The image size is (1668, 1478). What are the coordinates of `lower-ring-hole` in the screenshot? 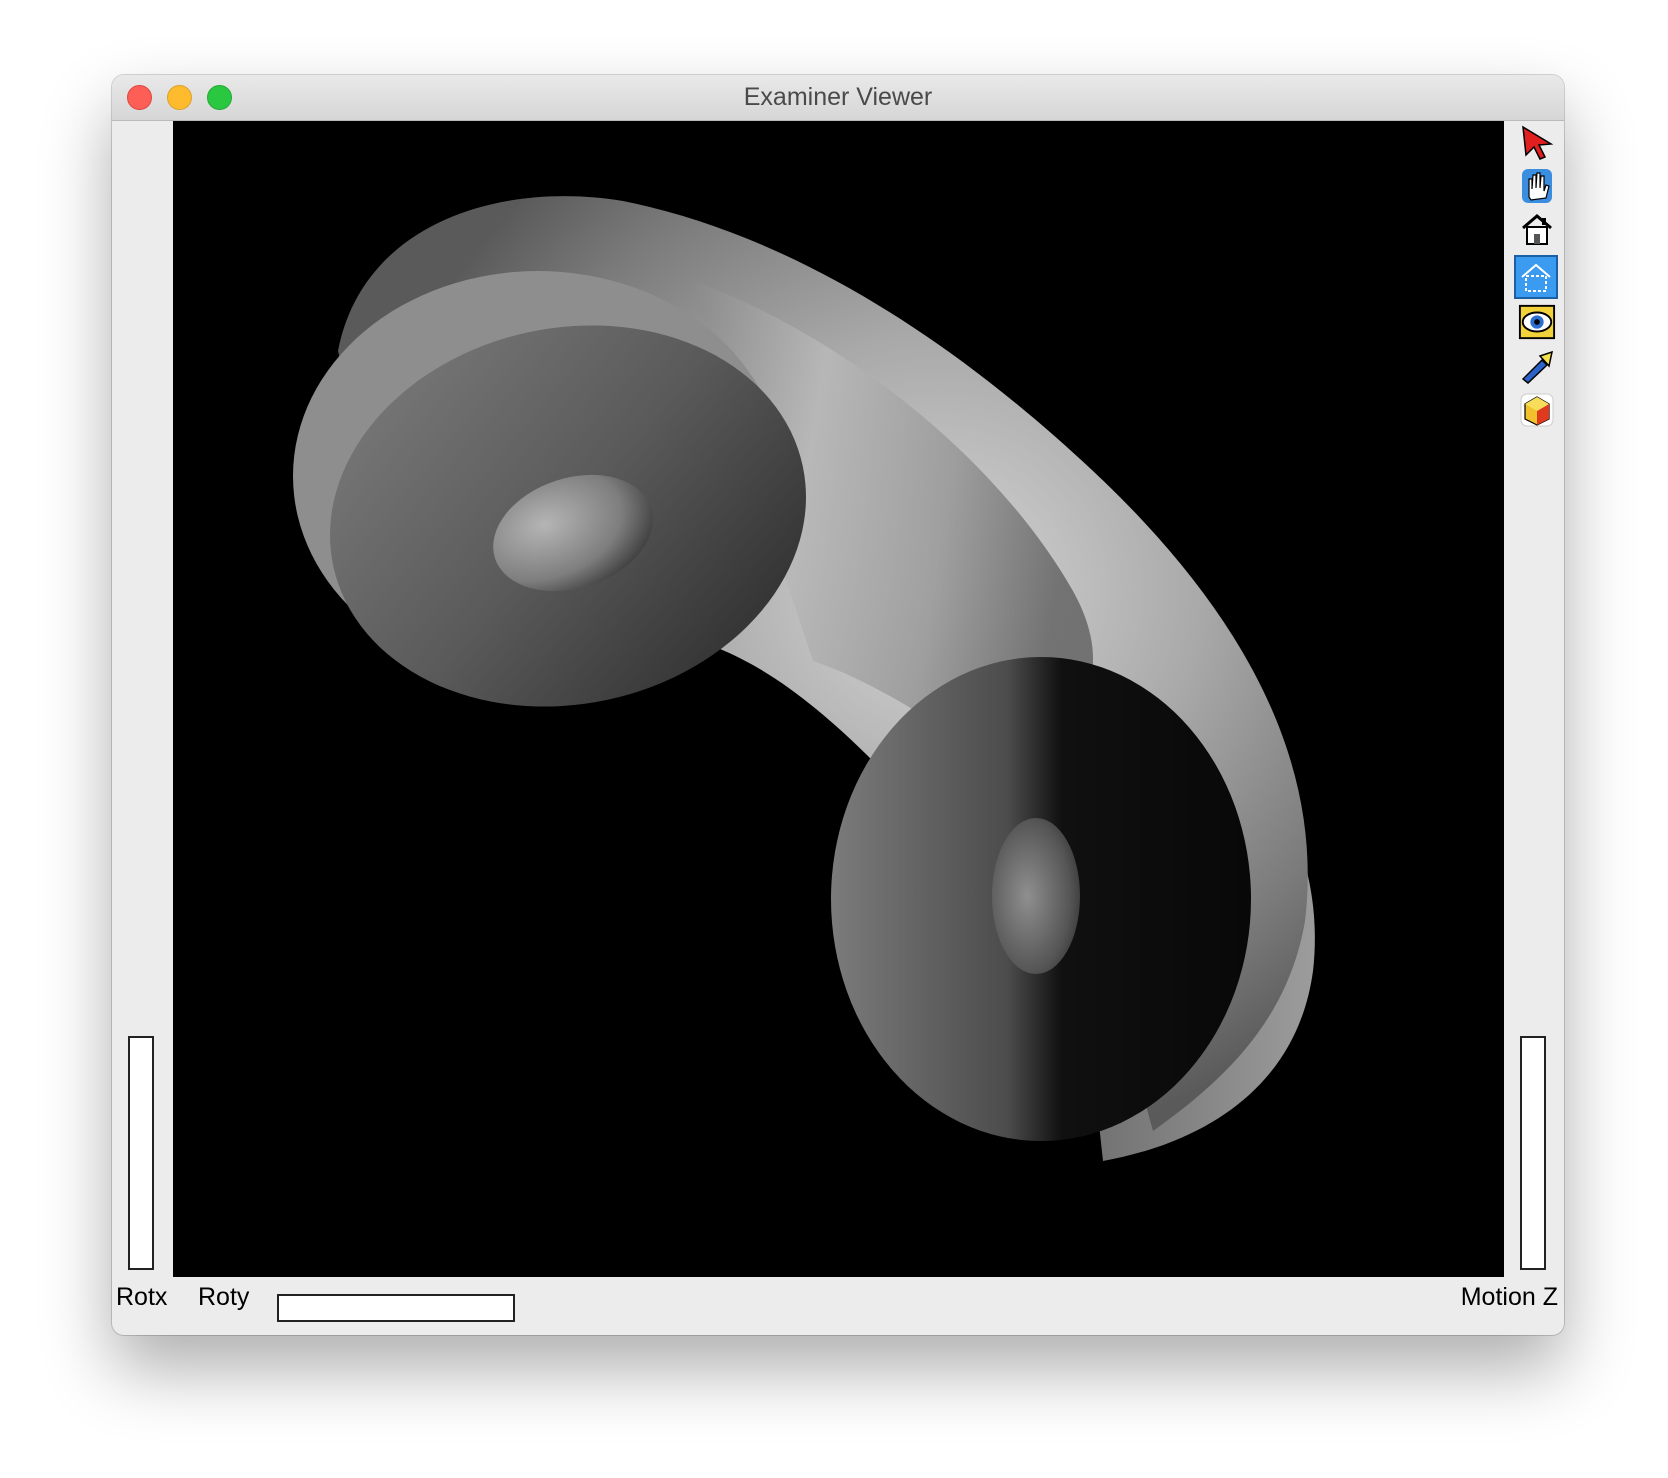 It's located at (1036, 896).